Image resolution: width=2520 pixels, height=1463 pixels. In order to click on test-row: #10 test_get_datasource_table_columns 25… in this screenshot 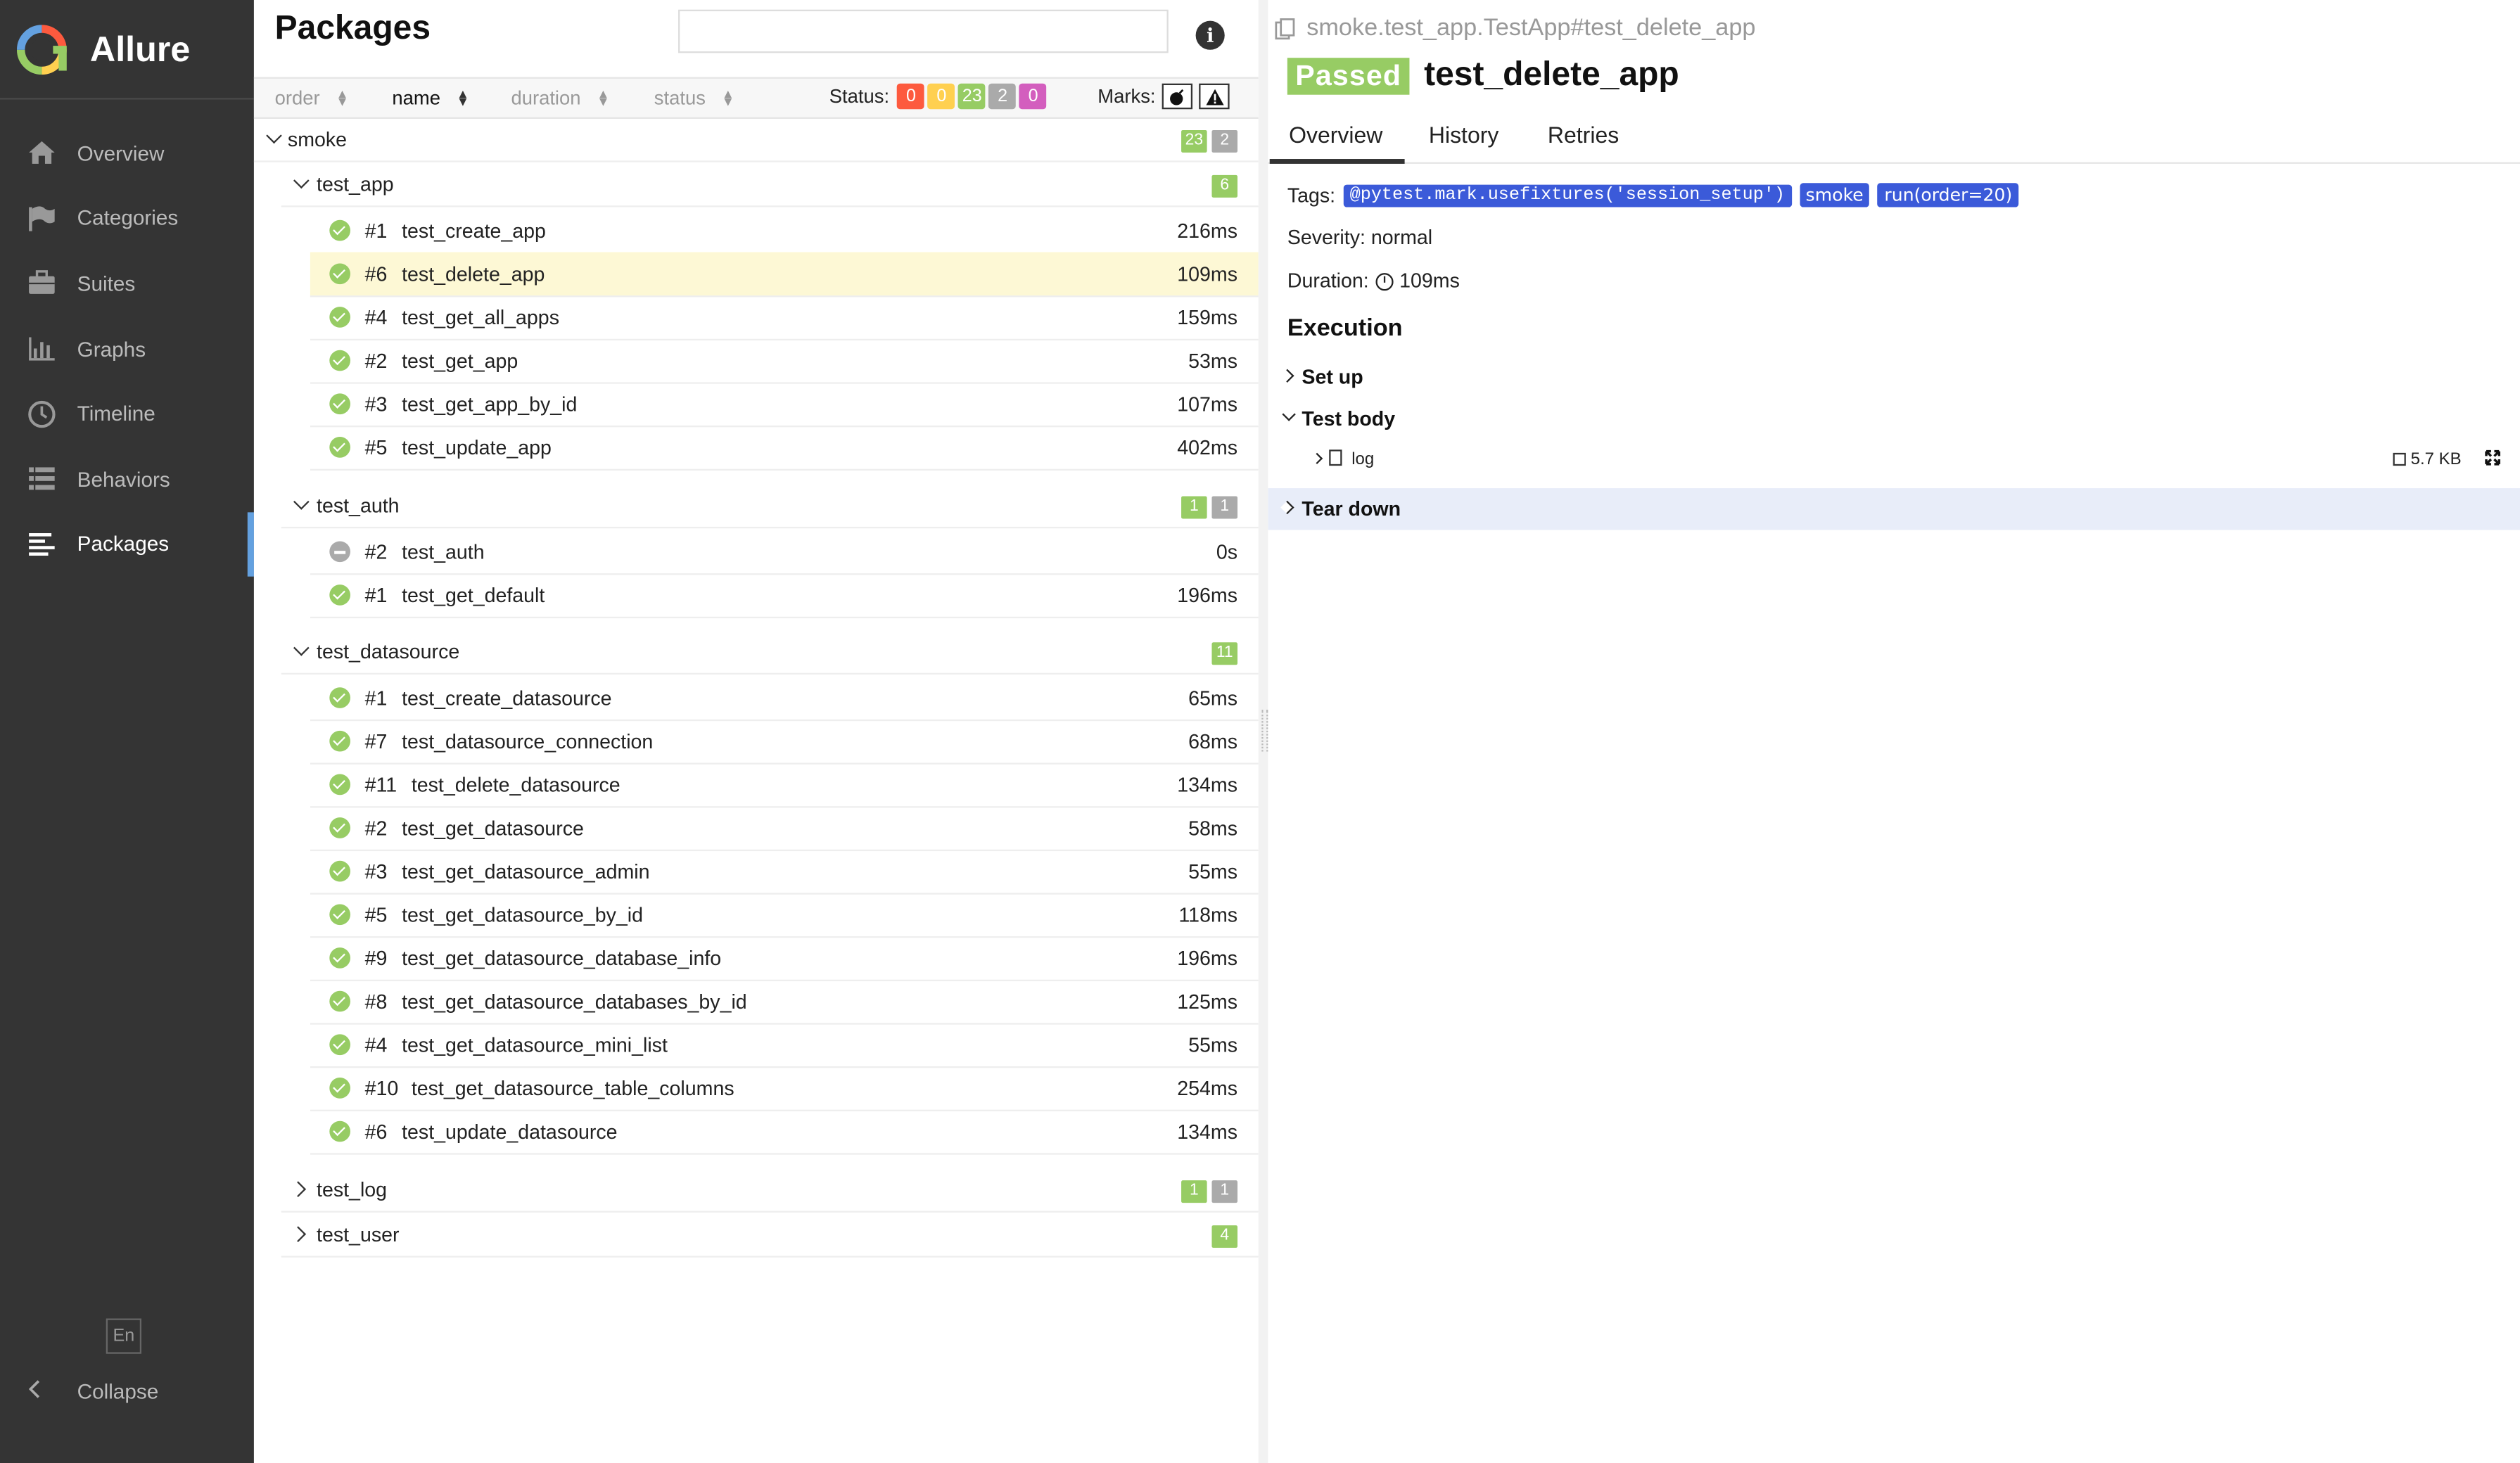, I will do `click(757, 1088)`.